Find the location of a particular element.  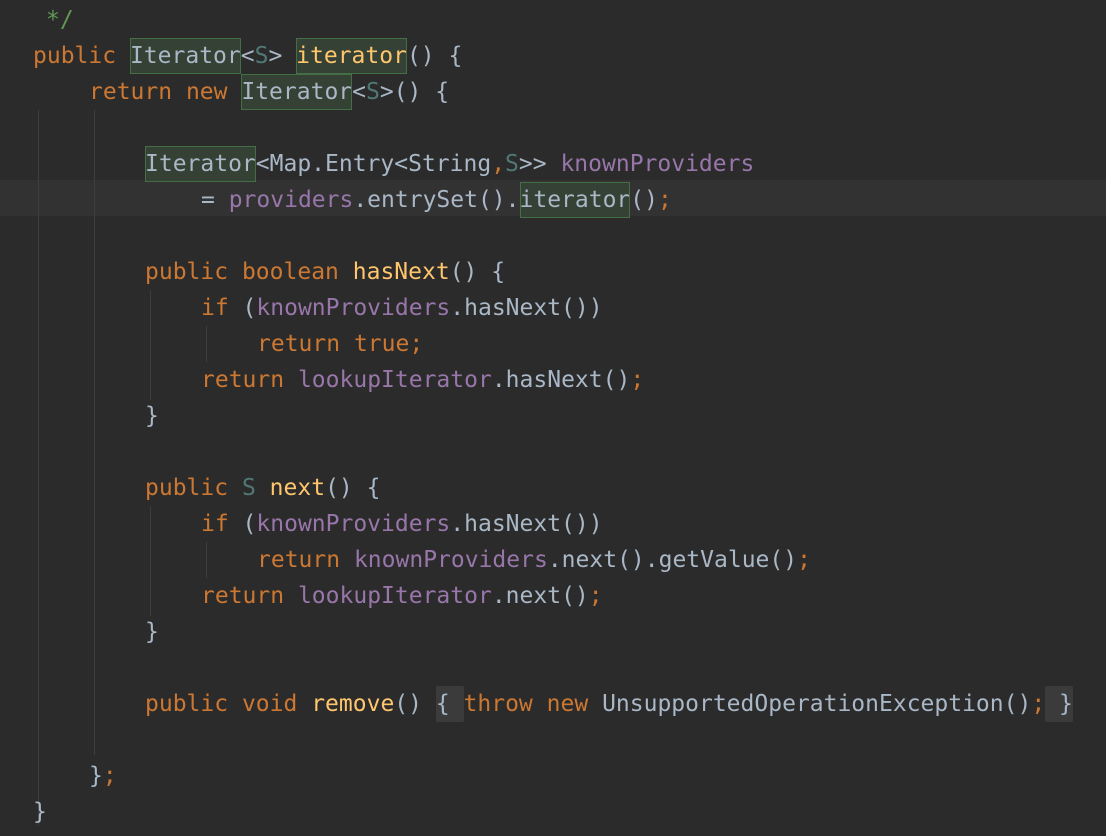

code-line: return new Iterator<S>() { is located at coordinates (269, 92).